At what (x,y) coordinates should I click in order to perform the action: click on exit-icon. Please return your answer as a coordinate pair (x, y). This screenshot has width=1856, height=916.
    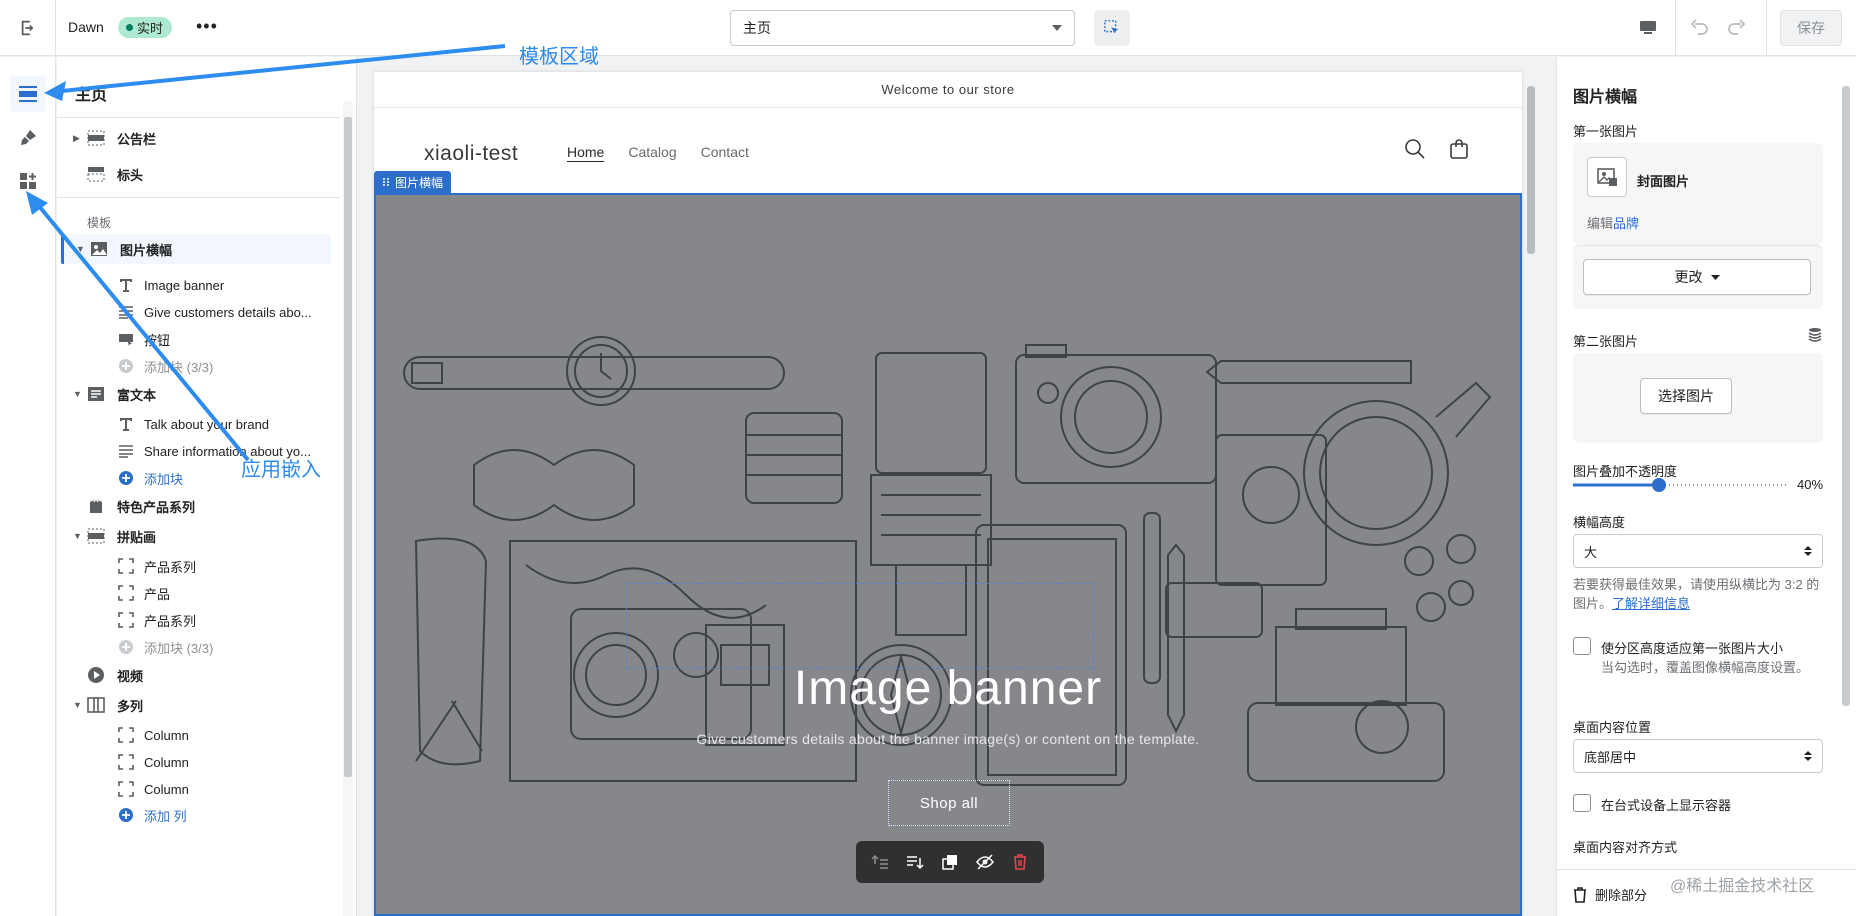
    Looking at the image, I should click on (27, 28).